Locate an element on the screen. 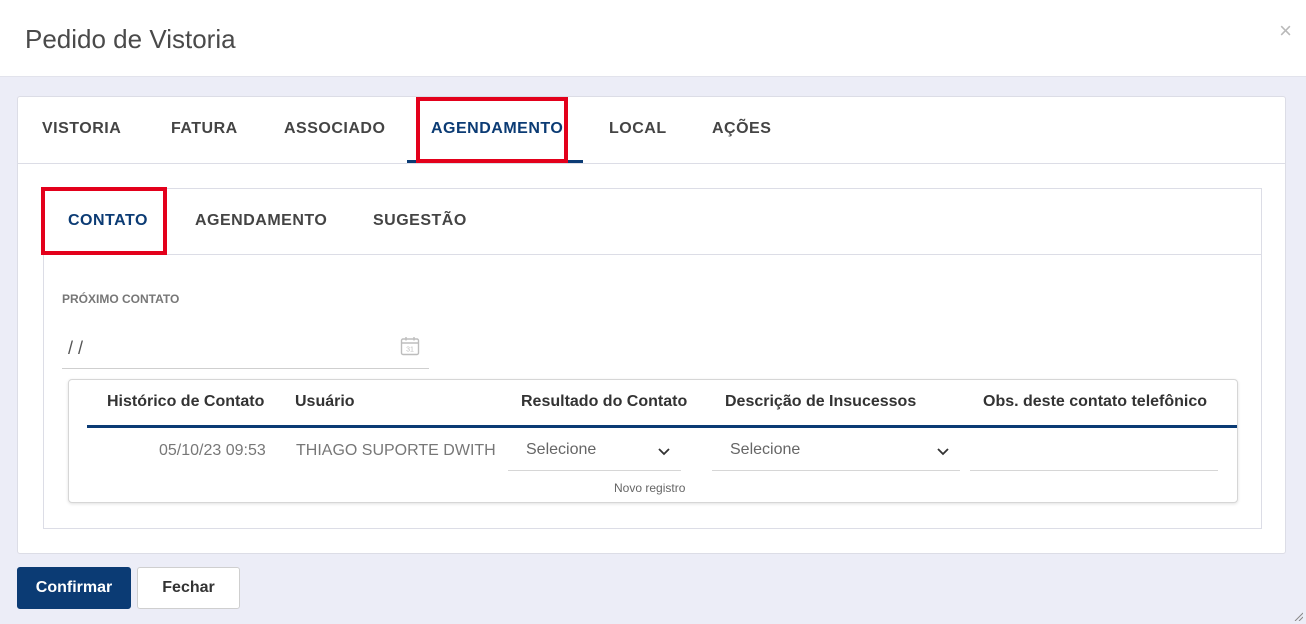 The height and width of the screenshot is (624, 1306). column-header-obs: Obs. deste contato telefônico is located at coordinates (1095, 401).